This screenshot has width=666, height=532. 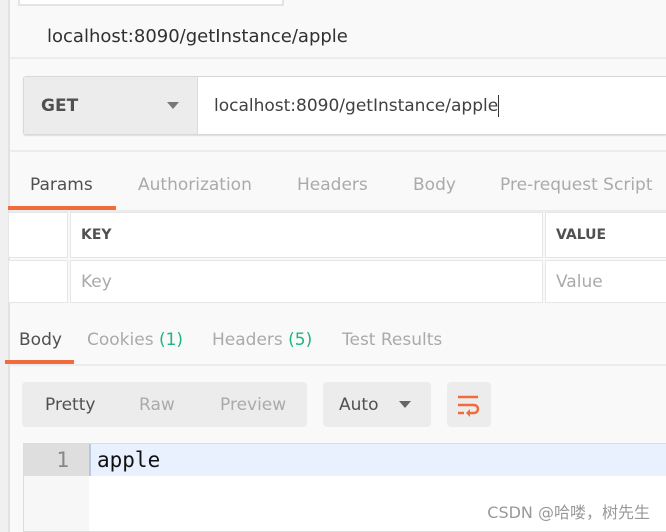 I want to click on tab-headers: Headers, so click(x=332, y=185).